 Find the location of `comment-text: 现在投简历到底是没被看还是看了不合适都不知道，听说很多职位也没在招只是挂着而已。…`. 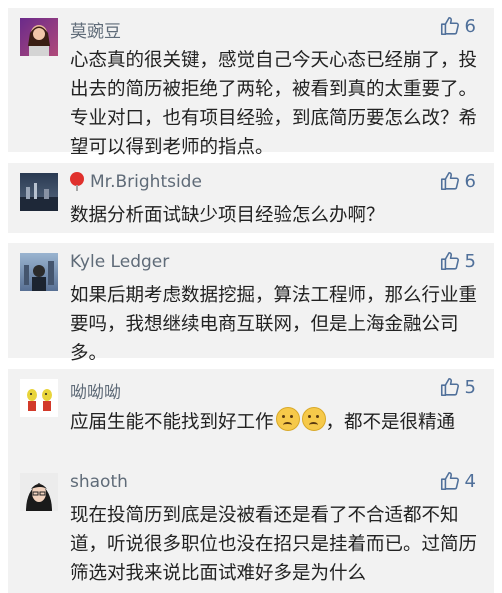

comment-text: 现在投简历到底是没被看还是看了不合适都不知道，听说很多职位也没在招只是挂着而已。… is located at coordinates (274, 544).